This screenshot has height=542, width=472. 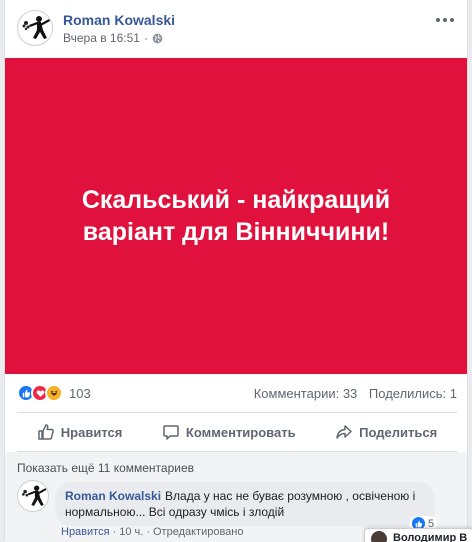 I want to click on haha-reaction-icon, so click(x=54, y=393).